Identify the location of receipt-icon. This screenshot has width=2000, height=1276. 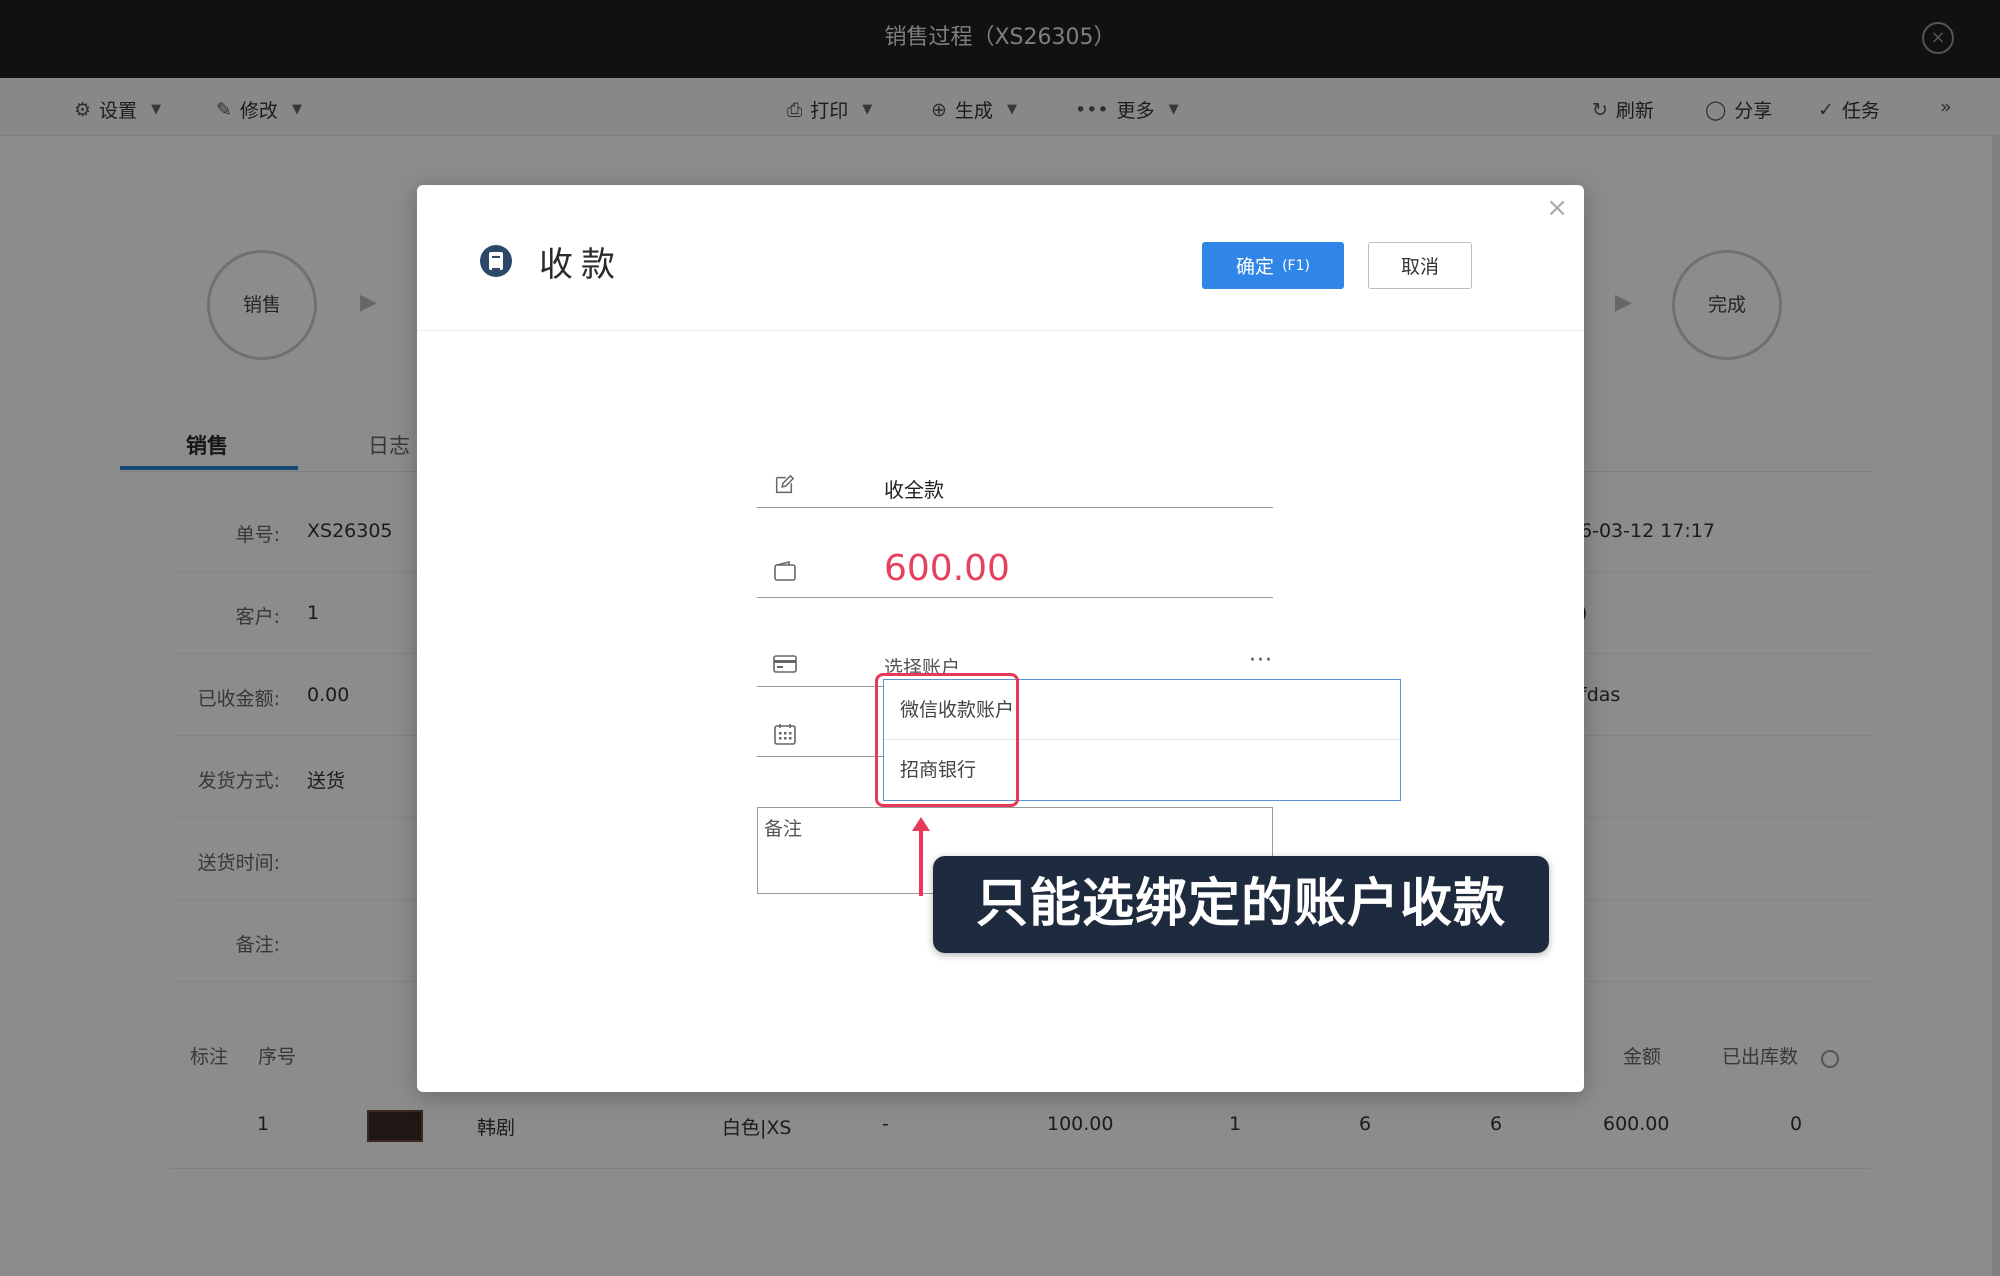
(496, 261).